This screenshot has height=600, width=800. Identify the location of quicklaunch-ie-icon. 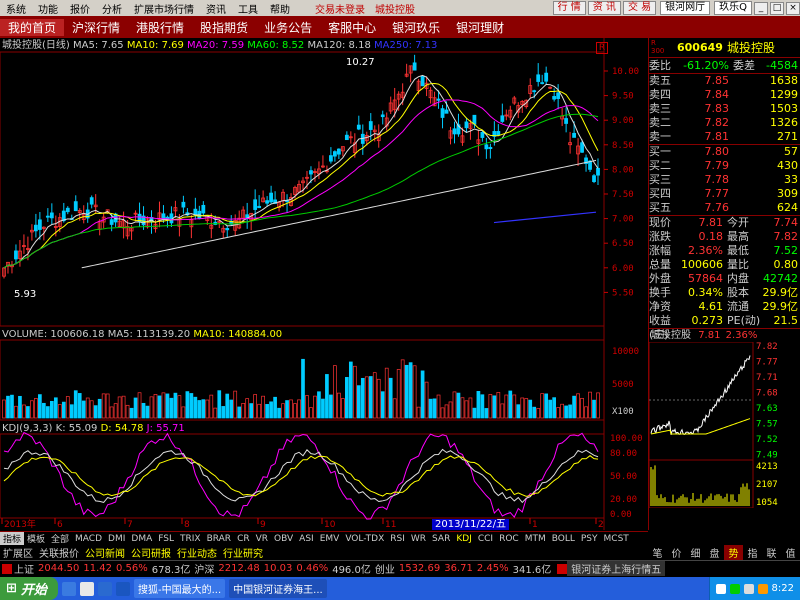
(69, 588).